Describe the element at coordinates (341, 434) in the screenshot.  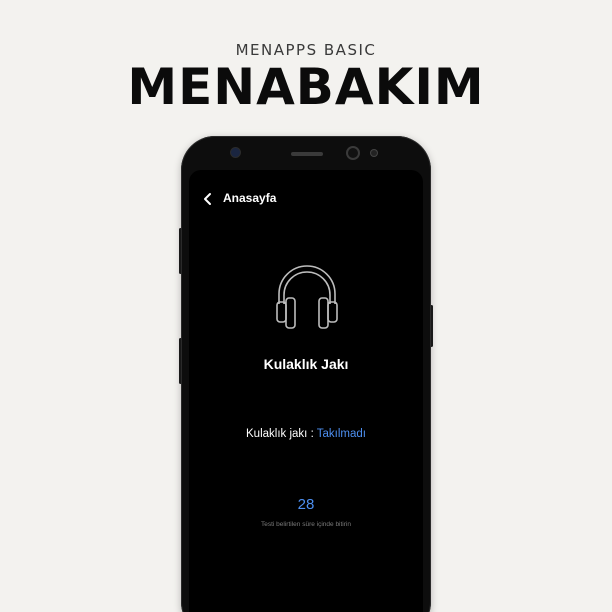
I see `status-value: Takılmadı` at that location.